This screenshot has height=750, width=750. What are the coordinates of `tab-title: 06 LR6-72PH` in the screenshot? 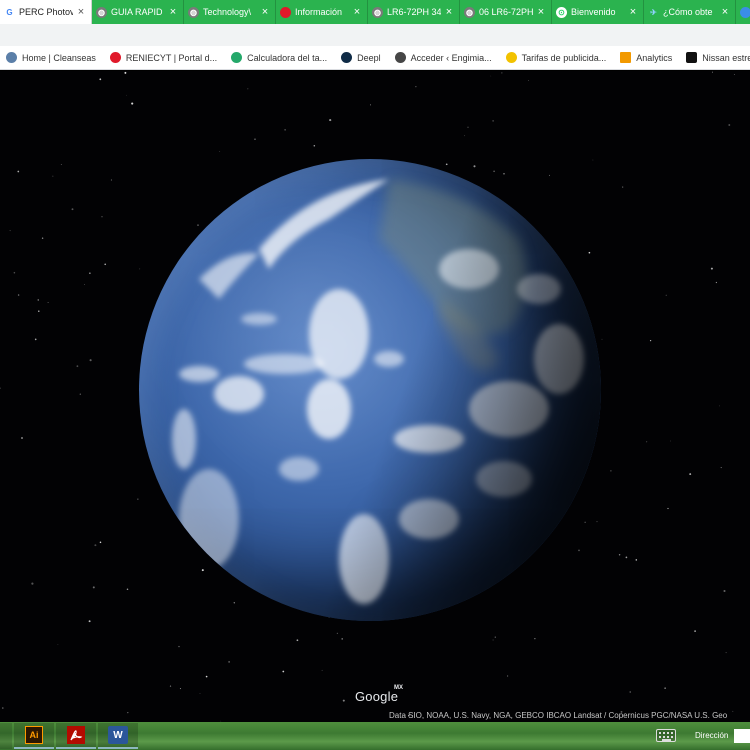 It's located at (506, 12).